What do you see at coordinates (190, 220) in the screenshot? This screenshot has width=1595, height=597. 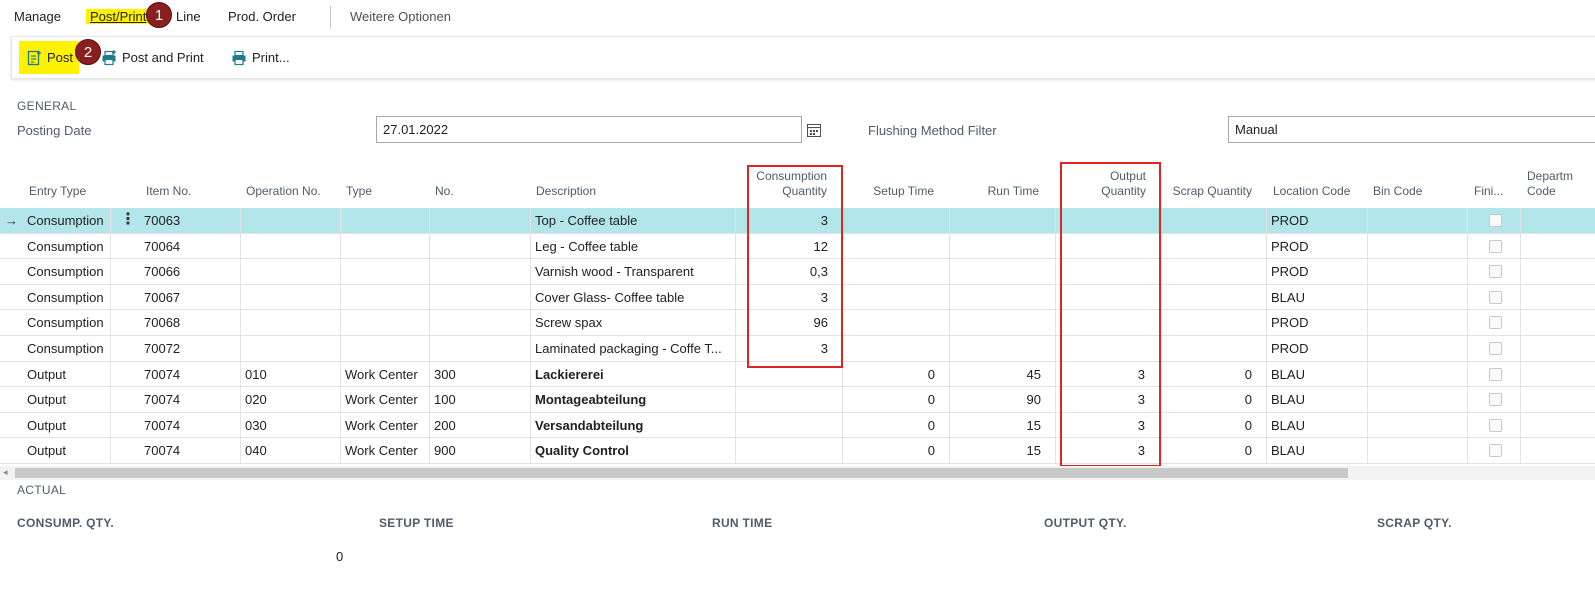 I see `cell-item-no: 70063` at bounding box center [190, 220].